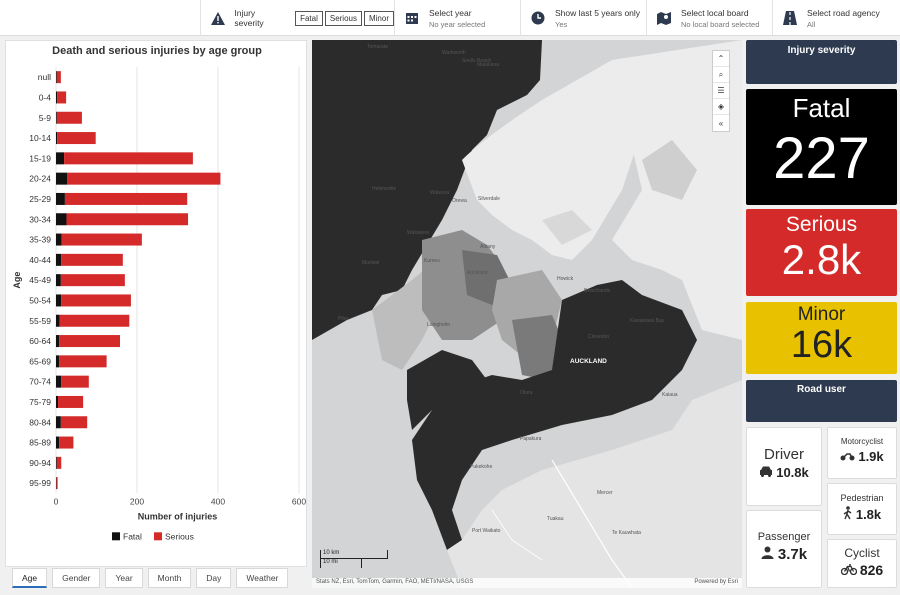  What do you see at coordinates (871, 570) in the screenshot?
I see `cyclist-value: 826` at bounding box center [871, 570].